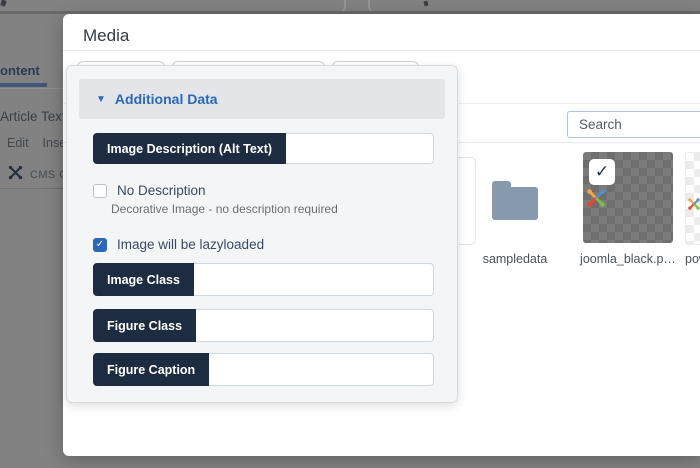 The image size is (700, 468). Describe the element at coordinates (692, 259) in the screenshot. I see `media-item-label: pow` at that location.